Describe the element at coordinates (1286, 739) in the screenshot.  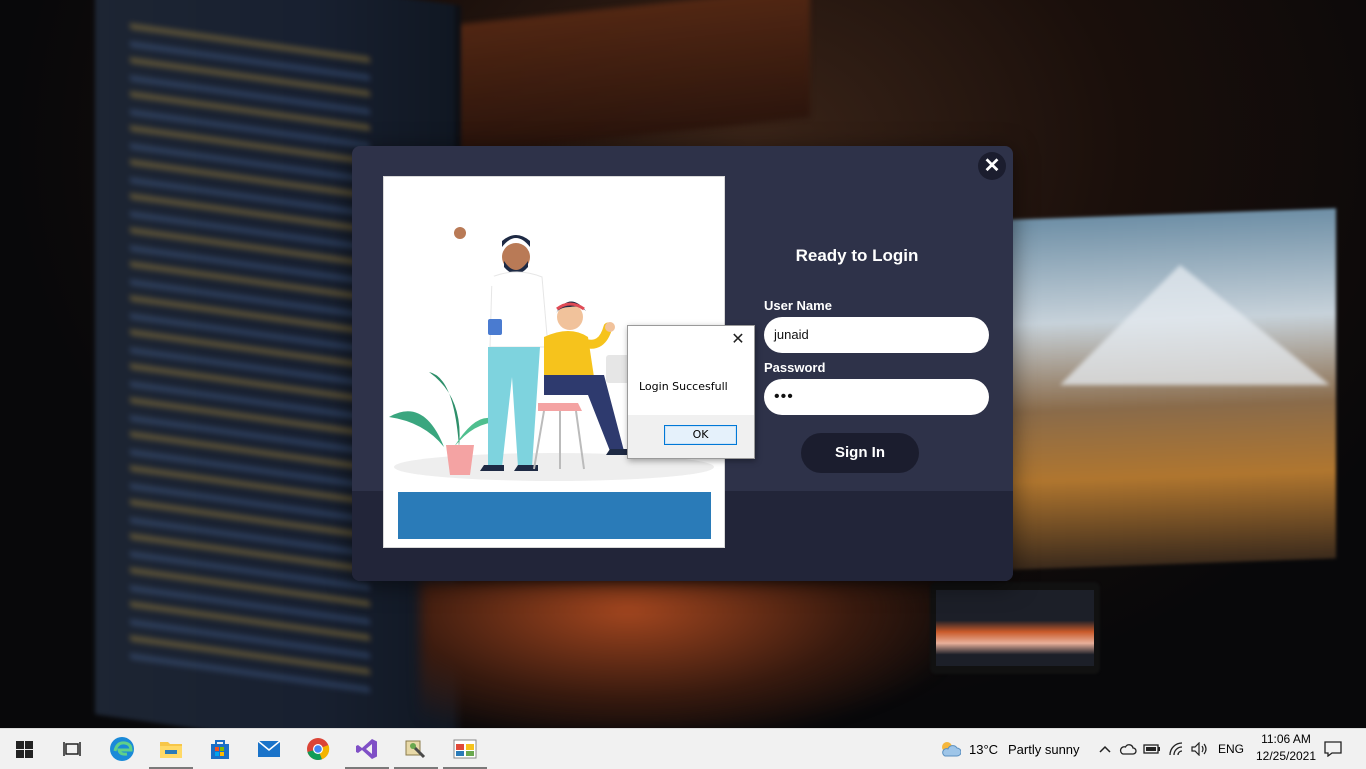
I see `clock-time: 11:06 AM` at that location.